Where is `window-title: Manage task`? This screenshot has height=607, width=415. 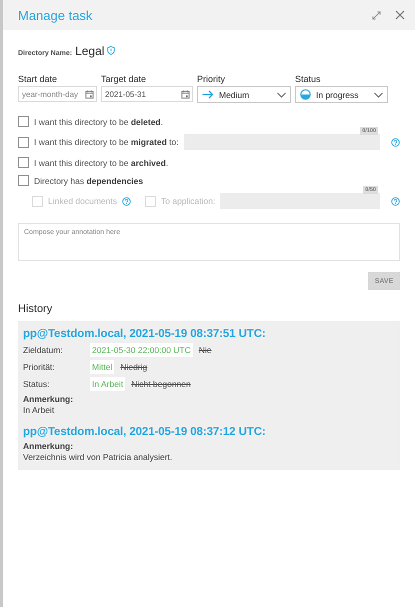 window-title: Manage task is located at coordinates (56, 15).